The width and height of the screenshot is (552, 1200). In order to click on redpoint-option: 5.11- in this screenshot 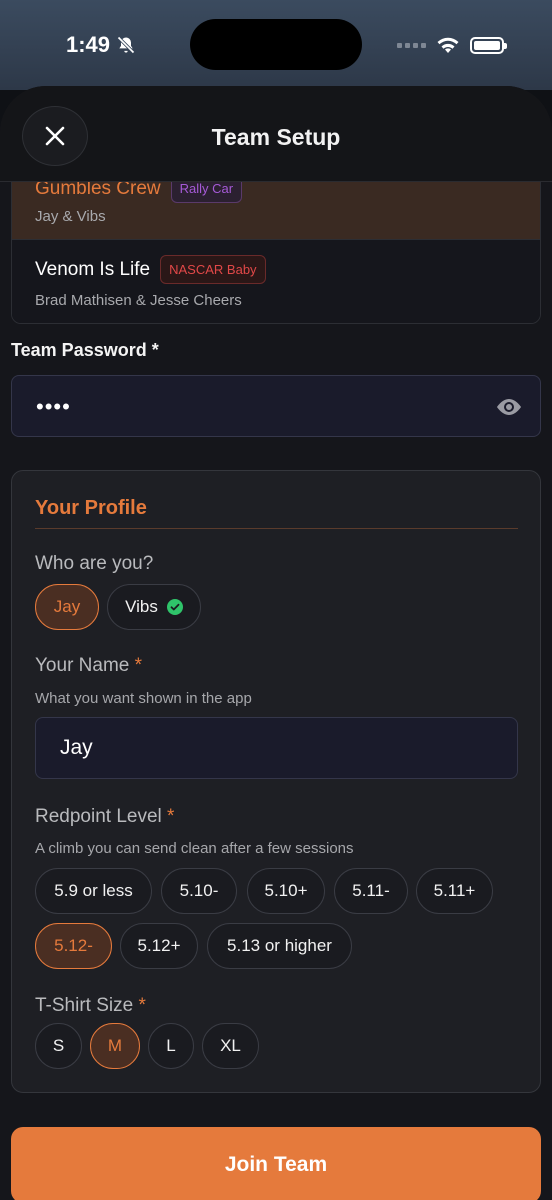, I will do `click(371, 891)`.